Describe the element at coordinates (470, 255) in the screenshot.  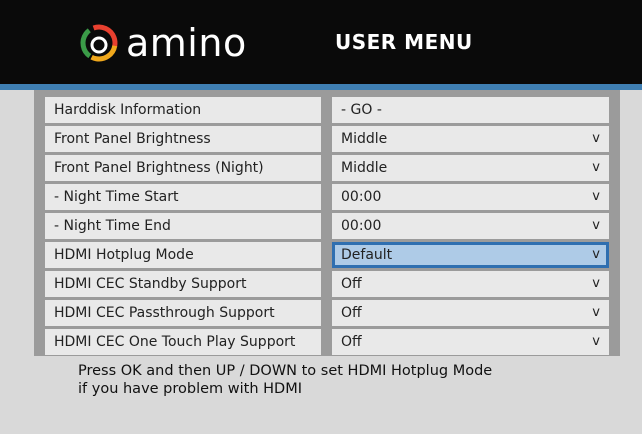
I see `hdmi-hotplug-mode-select: Default v` at that location.